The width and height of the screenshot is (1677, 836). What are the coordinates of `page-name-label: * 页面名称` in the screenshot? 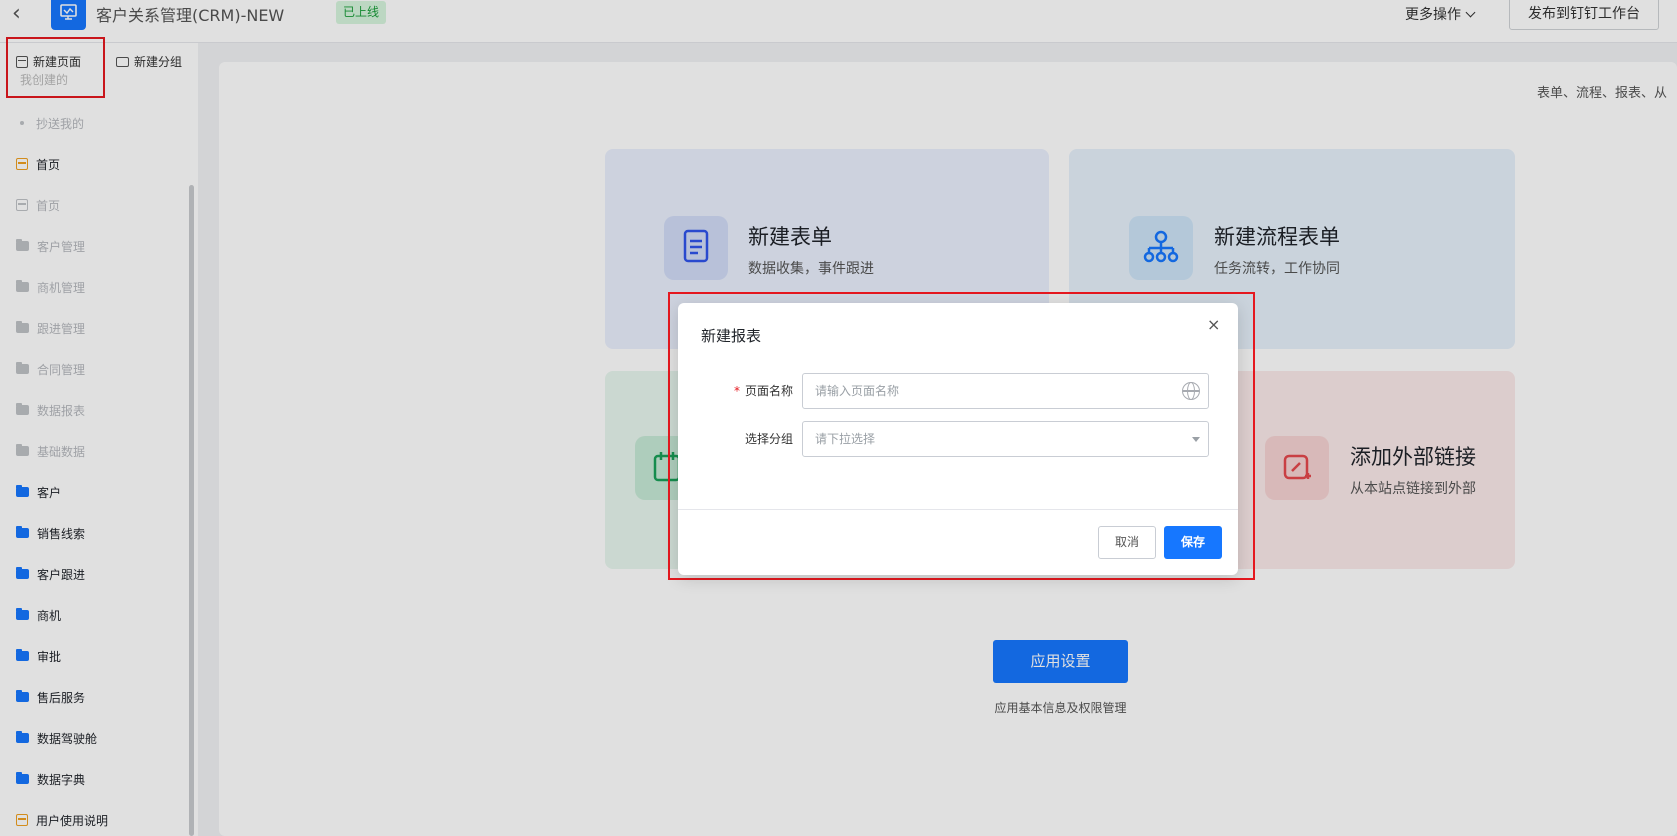 It's located at (755, 390).